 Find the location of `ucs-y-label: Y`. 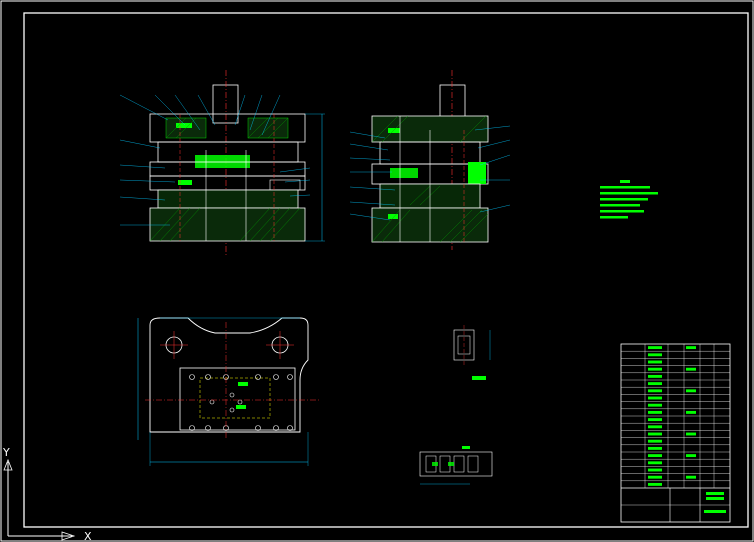

ucs-y-label: Y is located at coordinates (6, 452).